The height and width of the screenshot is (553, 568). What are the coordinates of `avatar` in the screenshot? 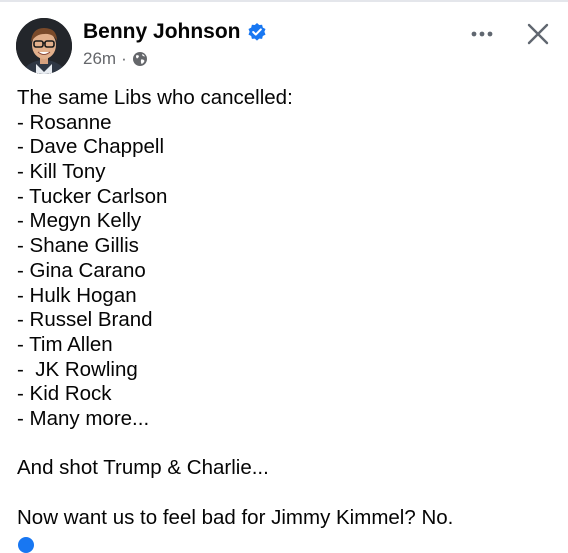 It's located at (44, 46).